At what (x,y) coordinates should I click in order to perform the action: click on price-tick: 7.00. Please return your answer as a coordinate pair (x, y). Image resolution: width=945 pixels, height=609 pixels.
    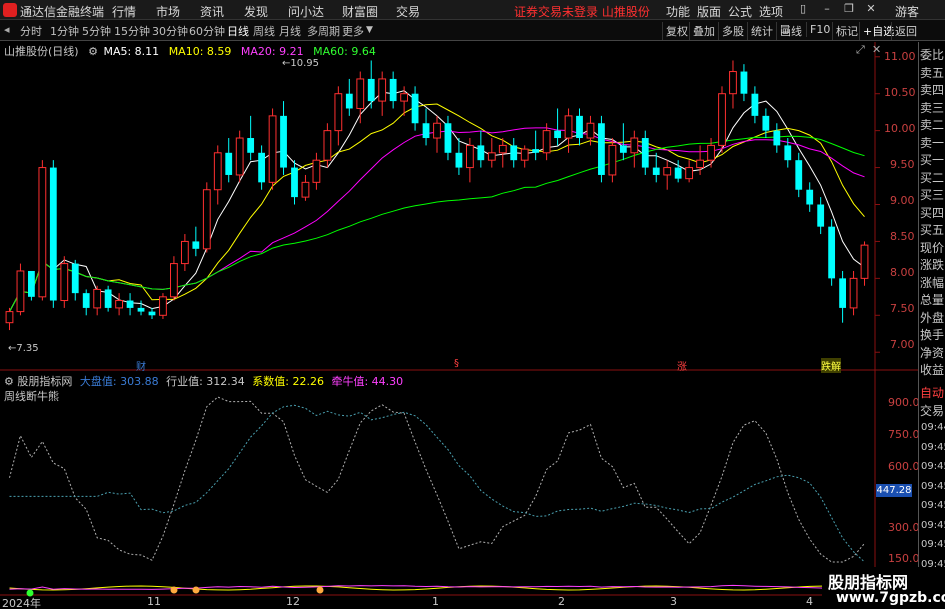
    Looking at the image, I should click on (902, 344).